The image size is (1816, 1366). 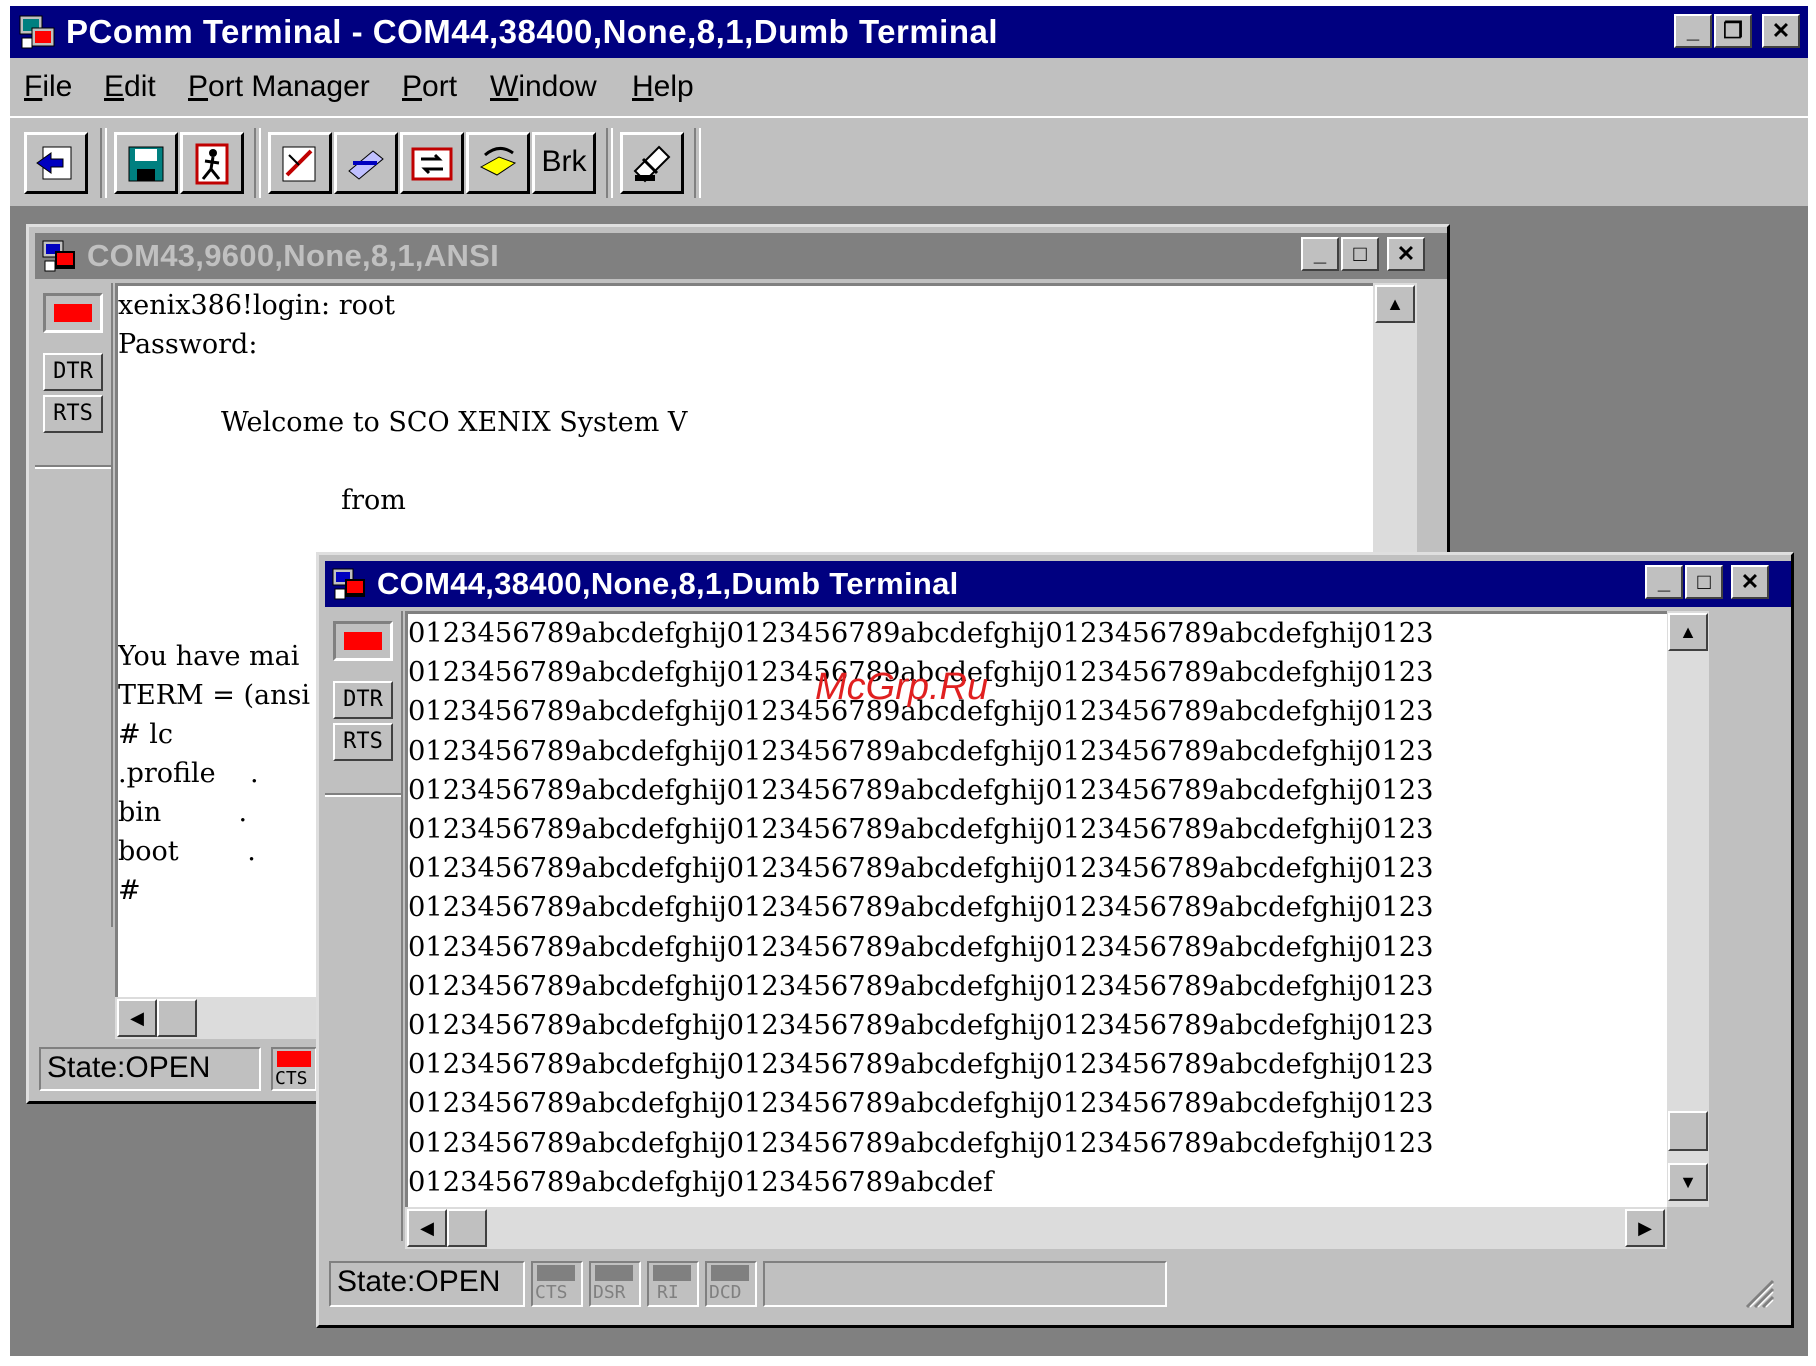 I want to click on com44-minimize-button: _, so click(x=1664, y=582).